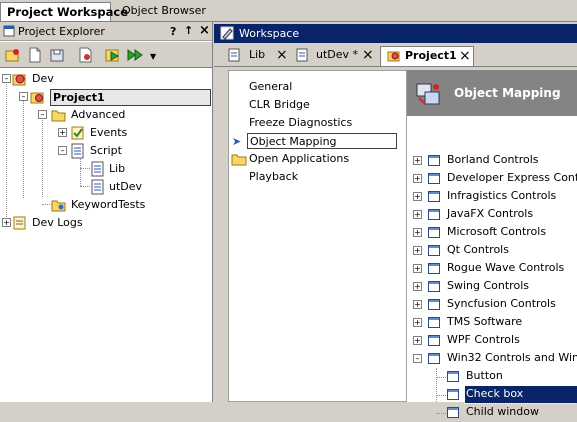  Describe the element at coordinates (485, 321) in the screenshot. I see `group-label: TMS Software` at that location.